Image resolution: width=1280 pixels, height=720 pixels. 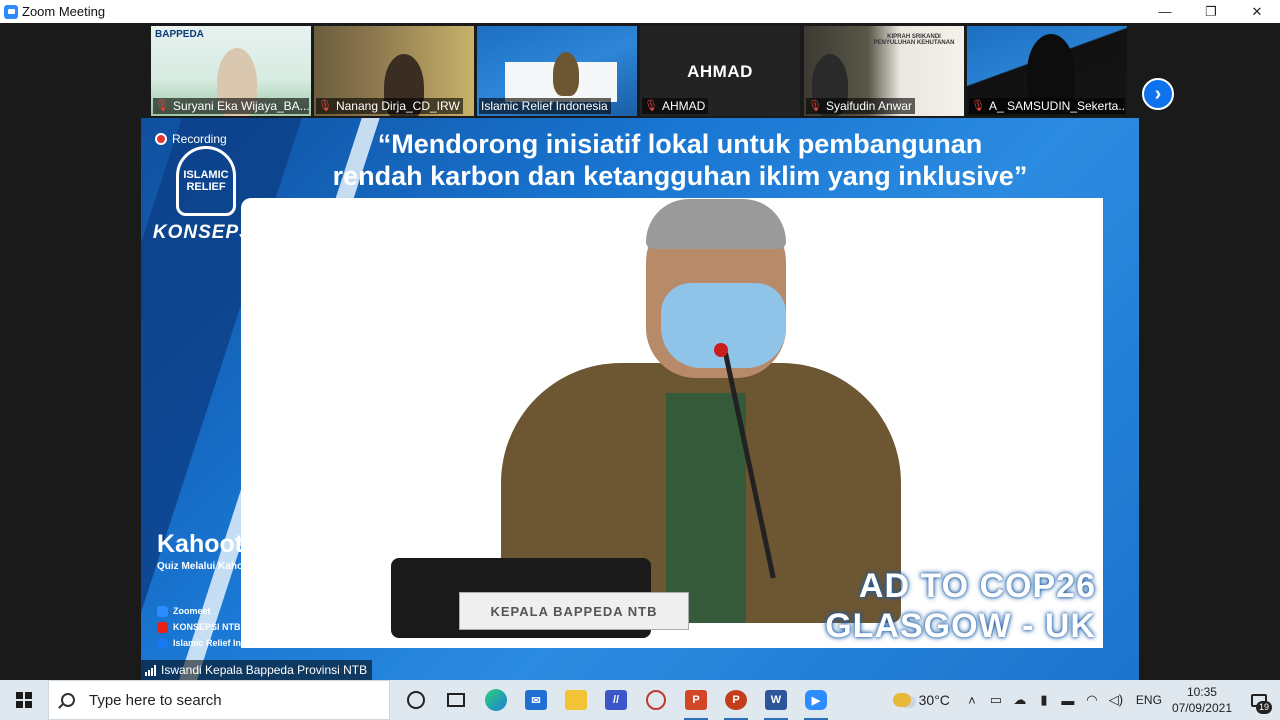 I want to click on tile-logo-text: BAPPEDA, so click(x=179, y=34).